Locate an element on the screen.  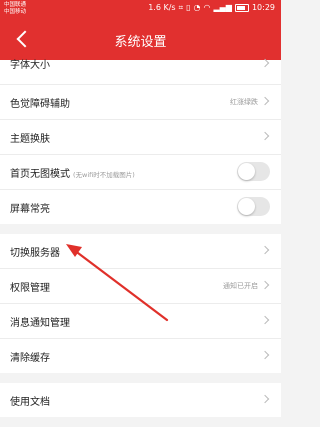
battery-icon is located at coordinates (241, 7).